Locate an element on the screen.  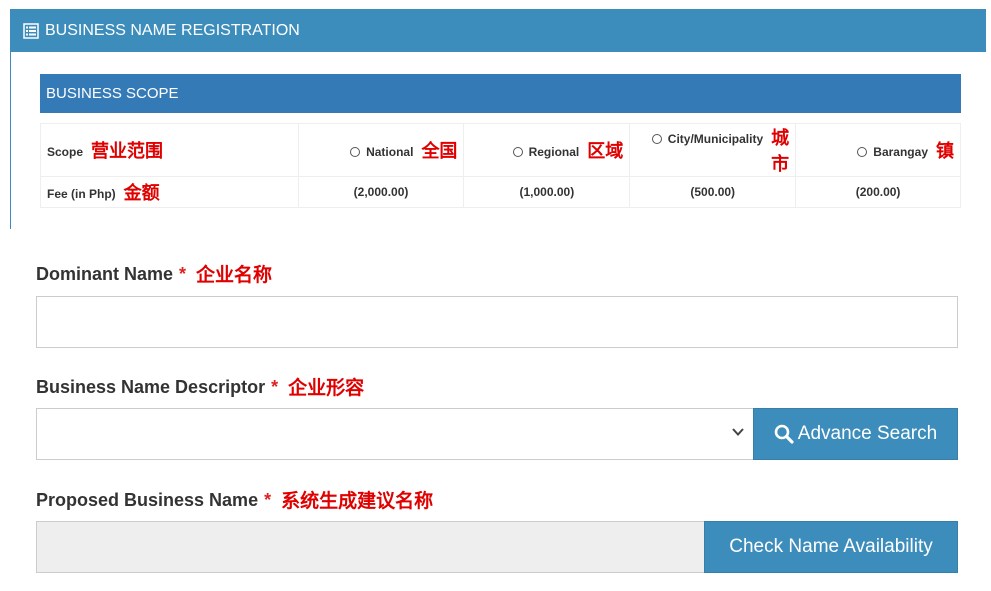
option-label-regional: Regional is located at coordinates (554, 152).